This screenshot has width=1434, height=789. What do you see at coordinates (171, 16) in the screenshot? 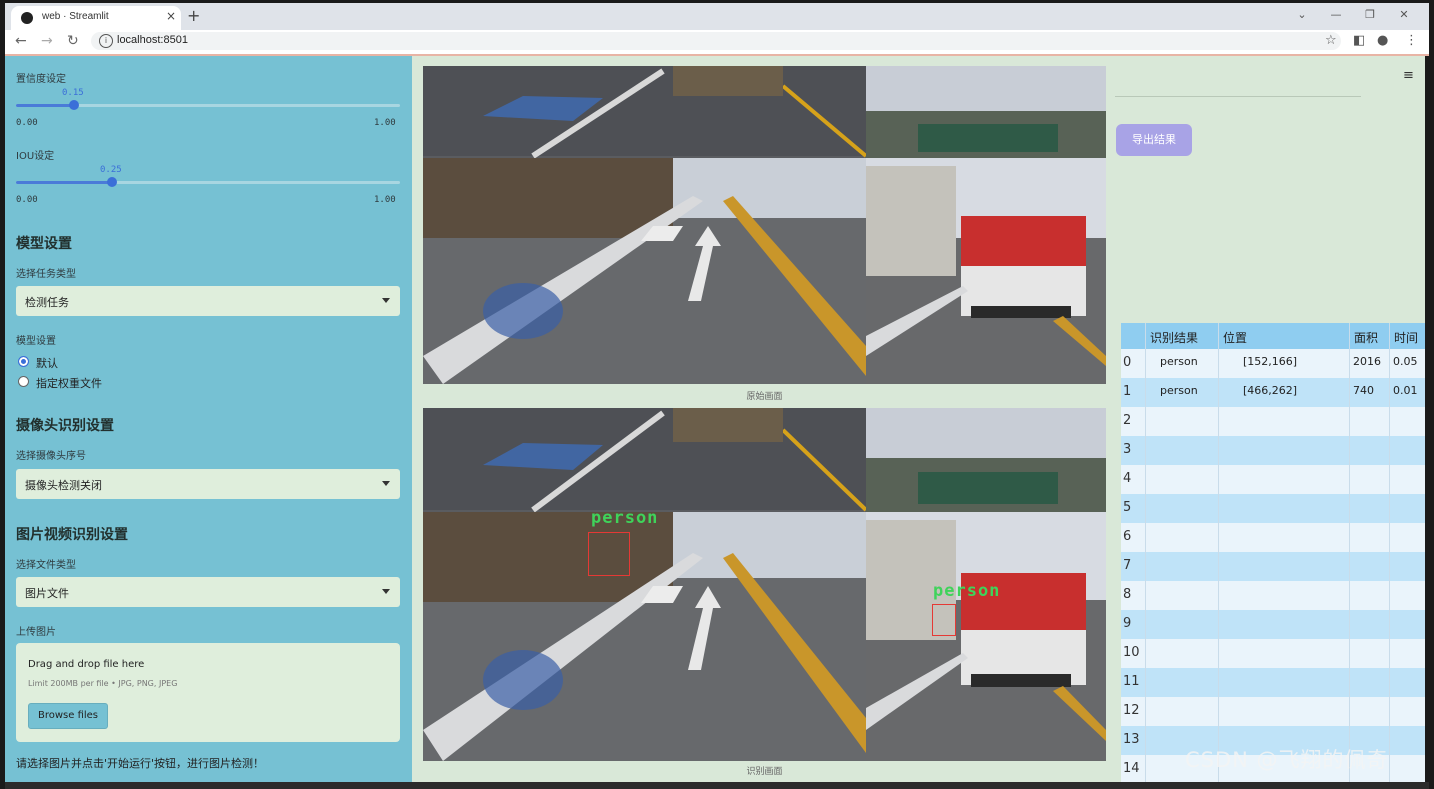
I see `tab-close-icon: ×` at bounding box center [171, 16].